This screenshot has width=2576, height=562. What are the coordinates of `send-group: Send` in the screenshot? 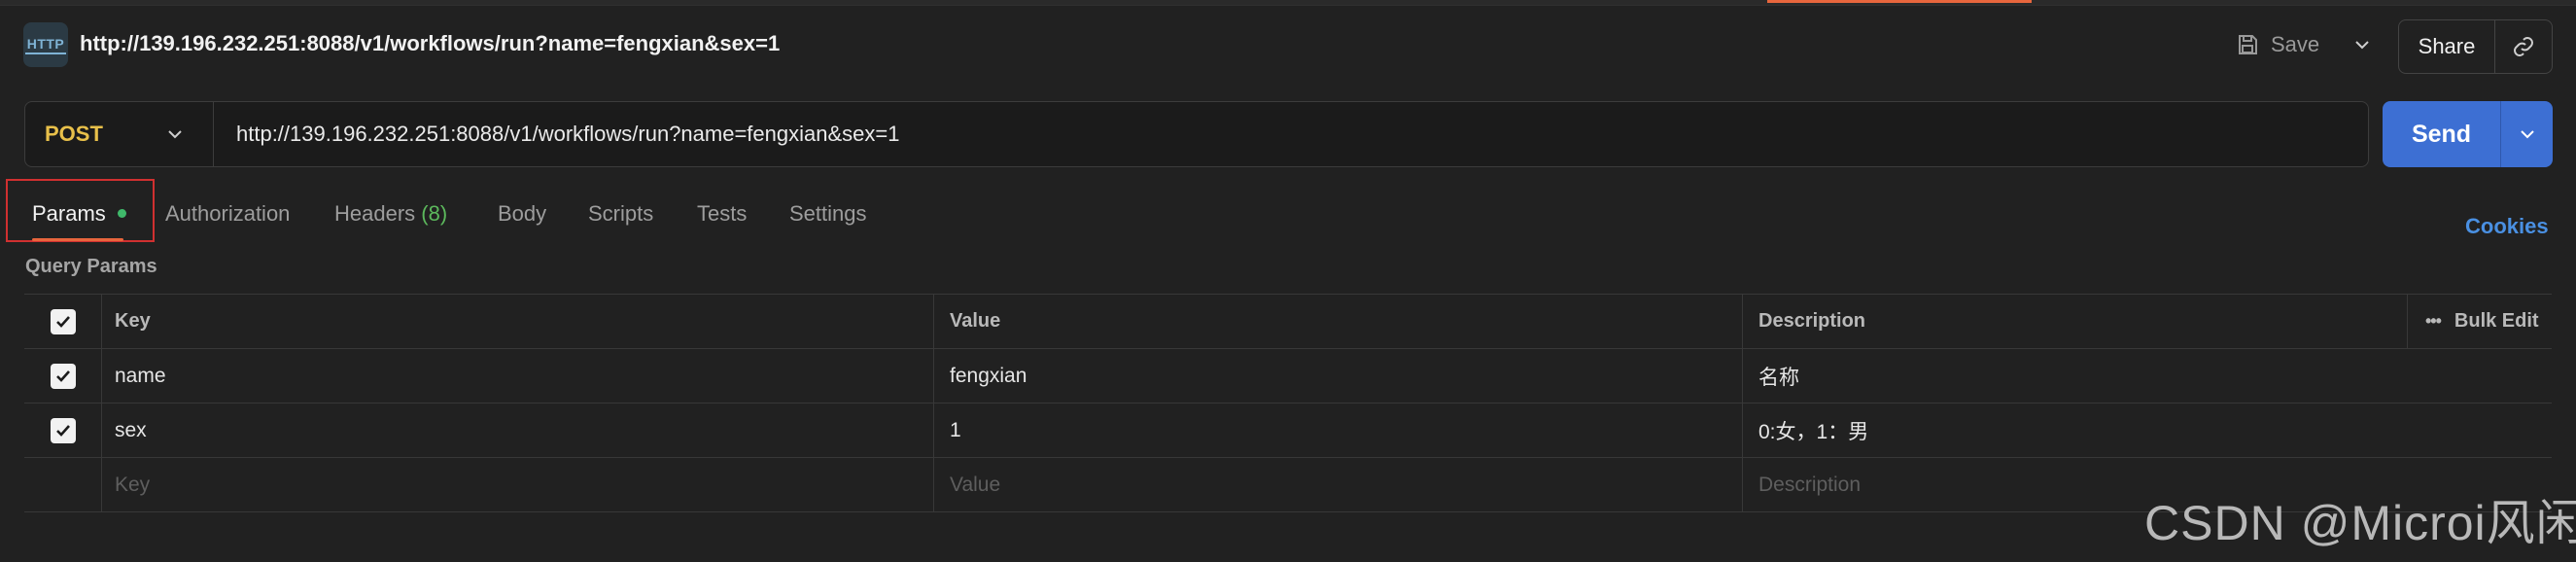 It's located at (2468, 134).